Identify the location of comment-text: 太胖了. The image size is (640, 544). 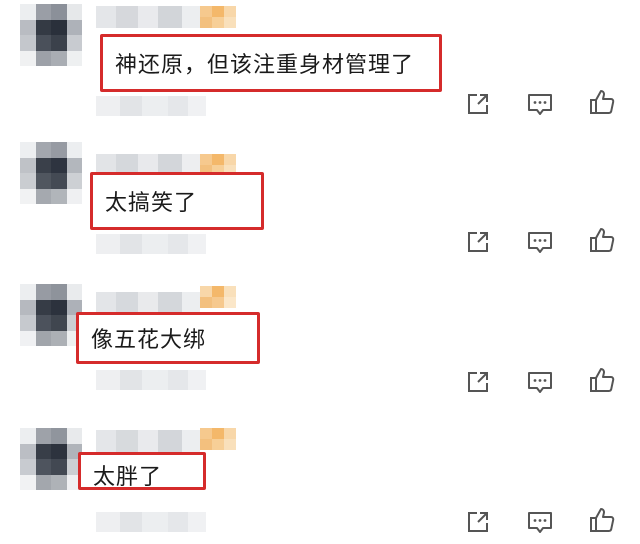
(128, 477).